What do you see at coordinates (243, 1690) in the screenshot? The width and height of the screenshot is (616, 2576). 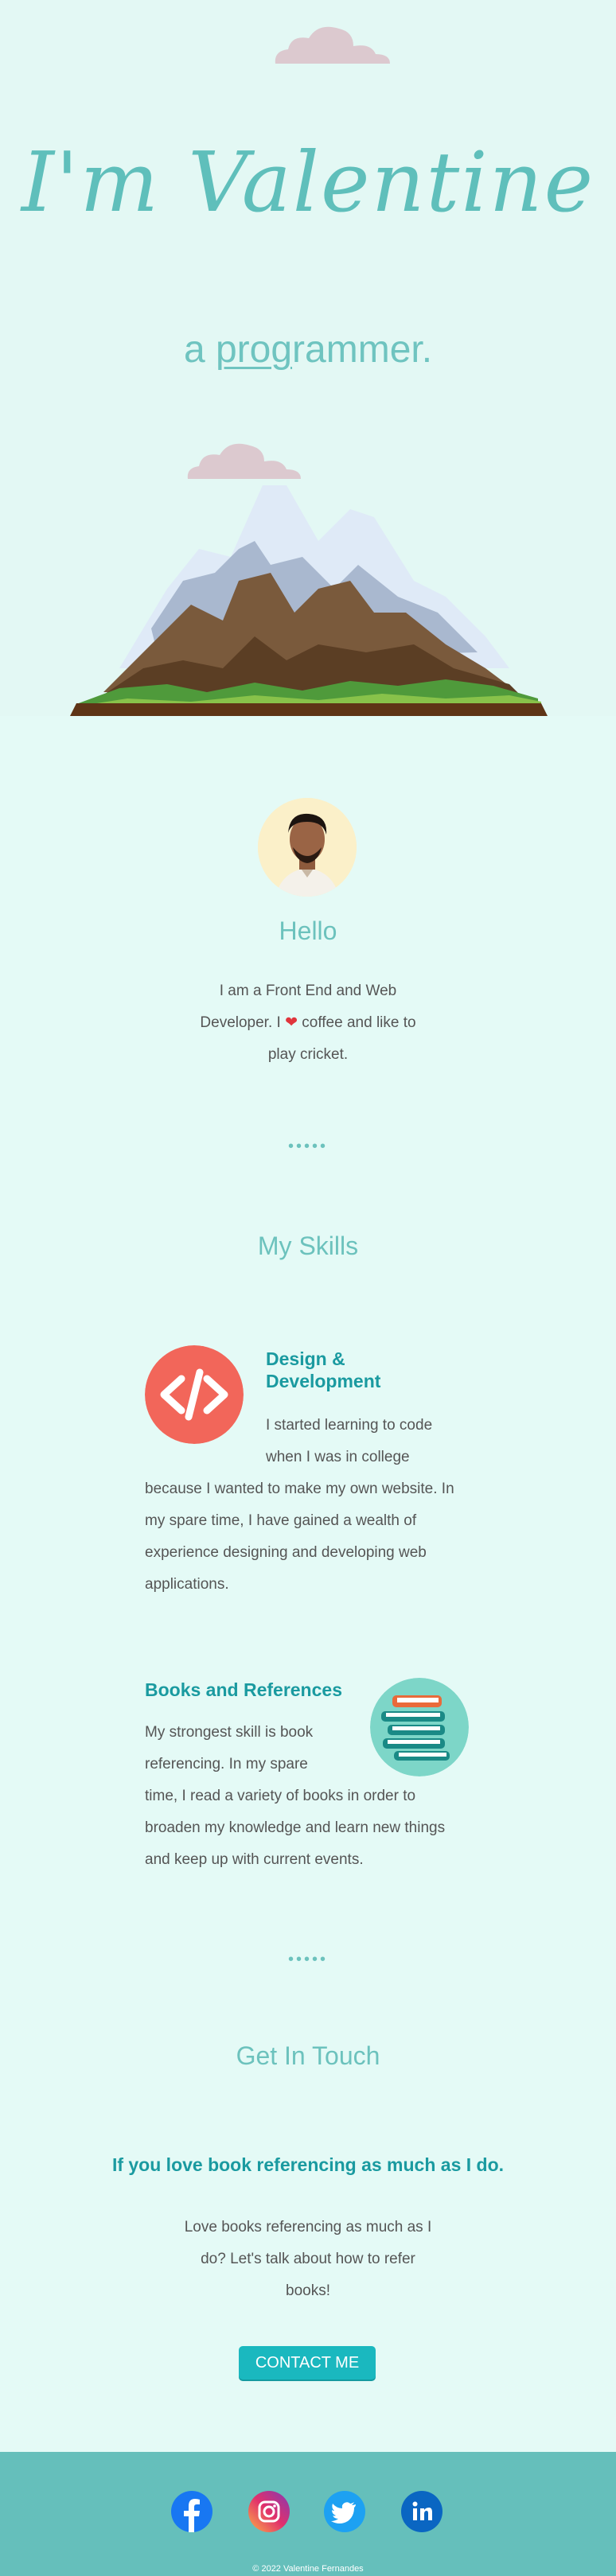 I see `skill-title: Books and References` at bounding box center [243, 1690].